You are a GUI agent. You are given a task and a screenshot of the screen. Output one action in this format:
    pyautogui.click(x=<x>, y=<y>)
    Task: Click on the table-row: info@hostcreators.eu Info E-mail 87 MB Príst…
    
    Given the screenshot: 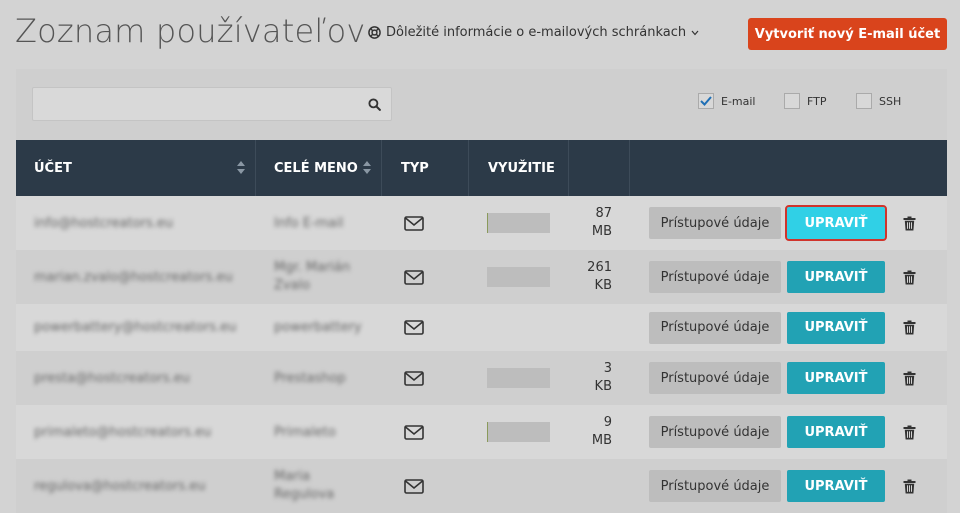 What is the action you would take?
    pyautogui.click(x=481, y=223)
    